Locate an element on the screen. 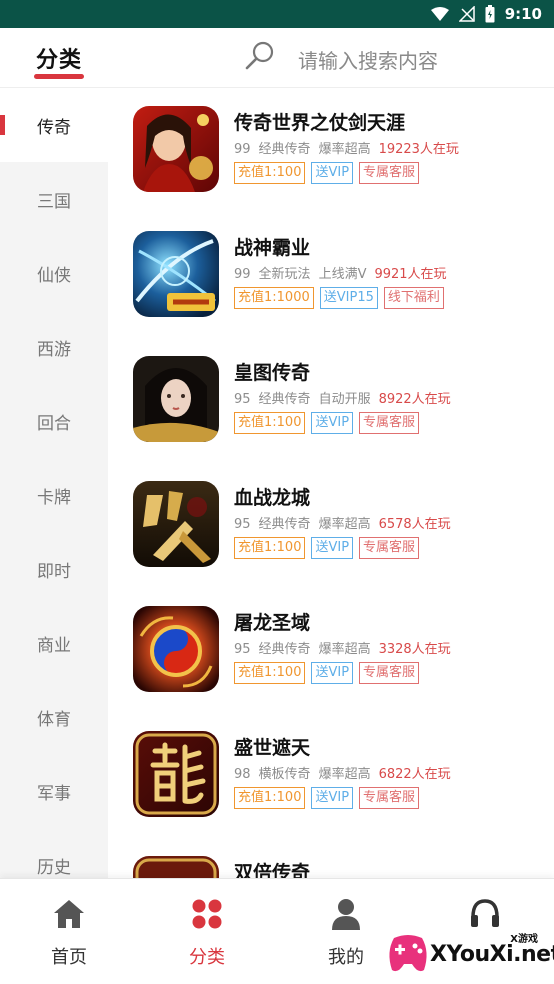  game-players: 19223人在玩 is located at coordinates (418, 149).